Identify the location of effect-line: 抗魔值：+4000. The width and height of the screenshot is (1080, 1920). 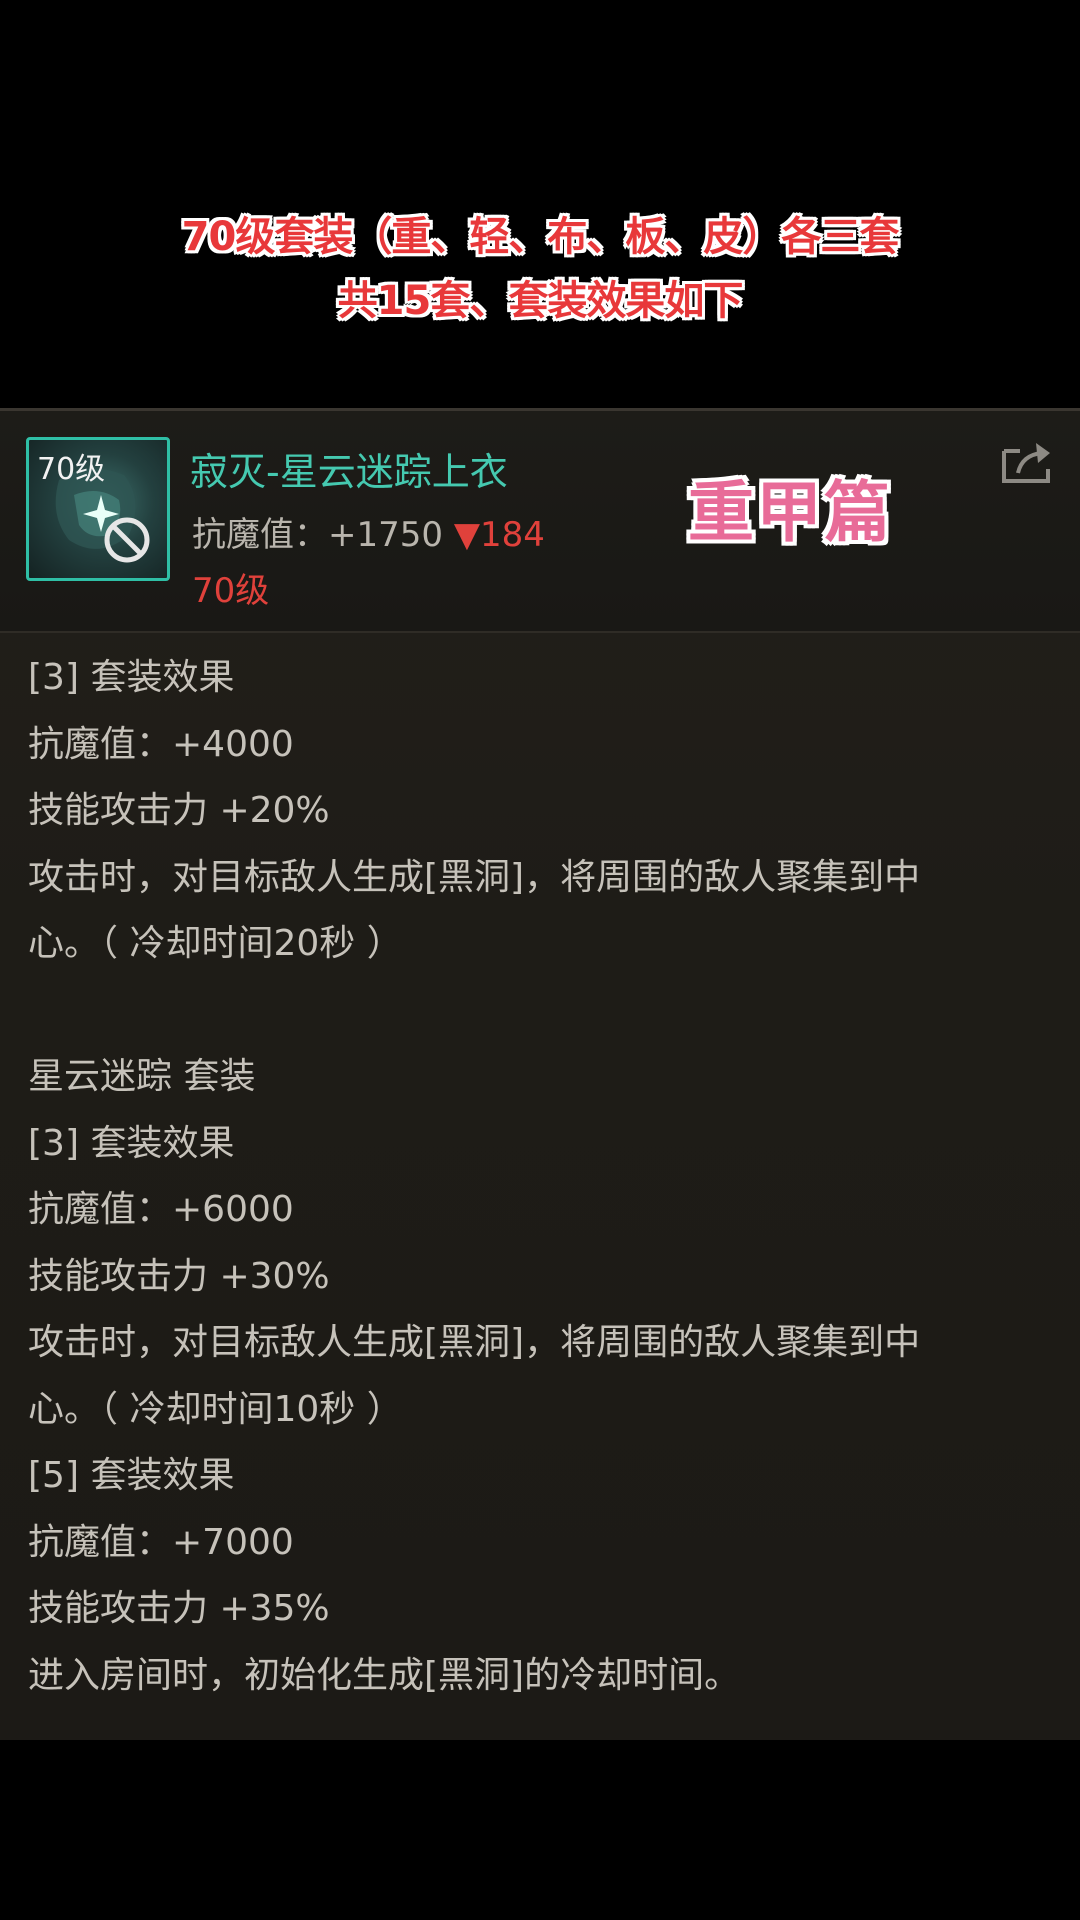
(161, 744).